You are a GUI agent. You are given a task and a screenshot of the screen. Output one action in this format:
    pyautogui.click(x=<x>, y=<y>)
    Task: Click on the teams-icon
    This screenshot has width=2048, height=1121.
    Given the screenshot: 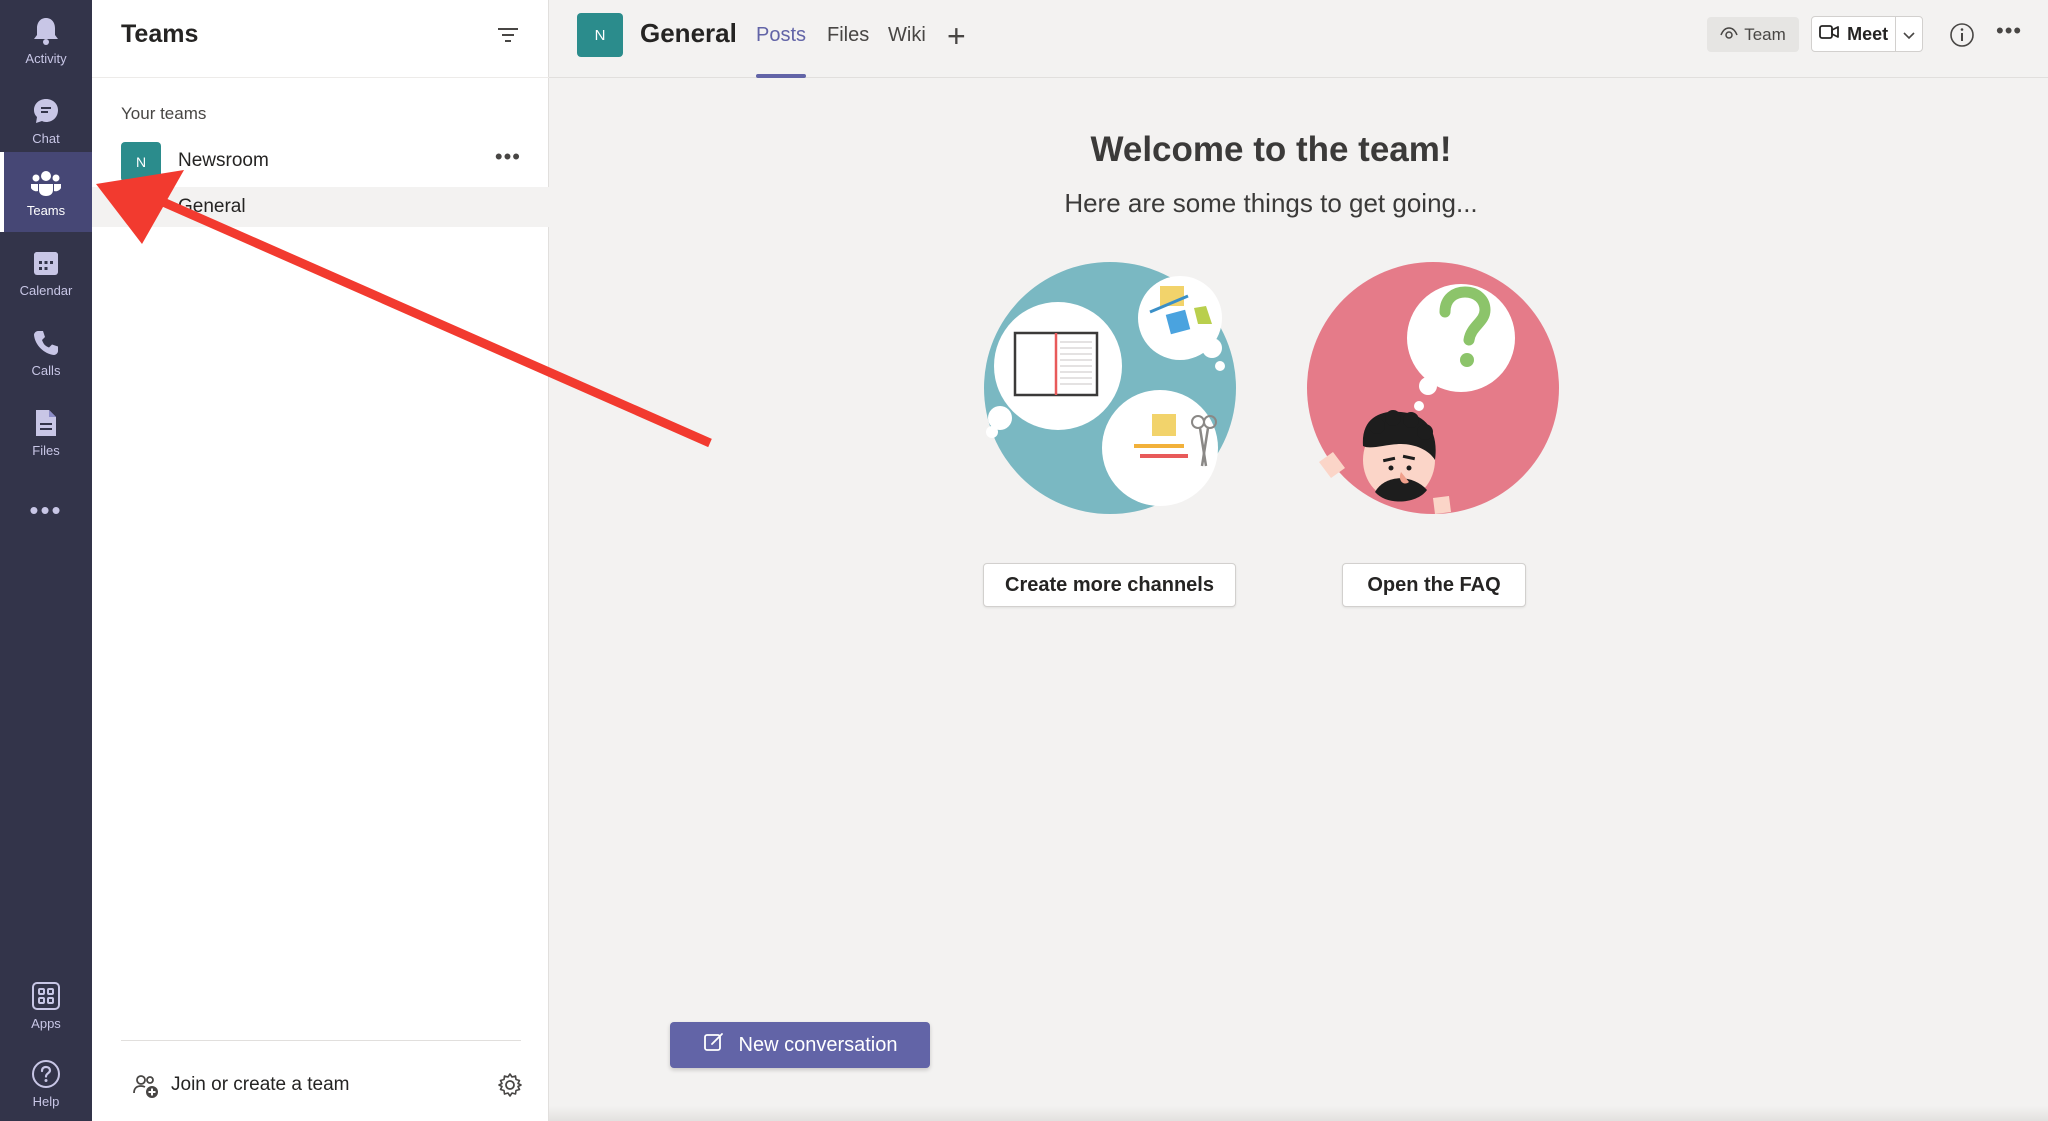 What is the action you would take?
    pyautogui.click(x=46, y=183)
    